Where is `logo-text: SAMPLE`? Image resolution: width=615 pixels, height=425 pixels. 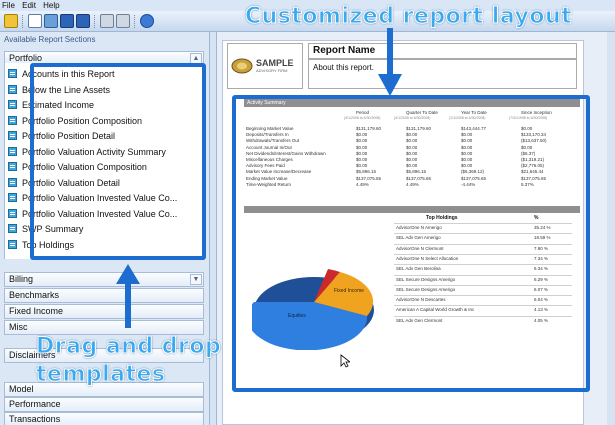
logo-text: SAMPLE is located at coordinates (275, 63).